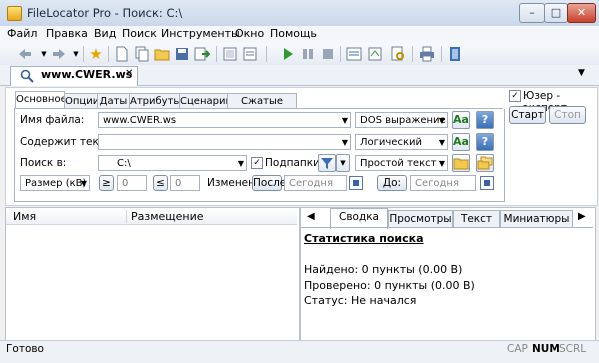 This screenshot has height=363, width=599. Describe the element at coordinates (44, 54) in the screenshot. I see `back-dropdown-icon: ▼` at that location.